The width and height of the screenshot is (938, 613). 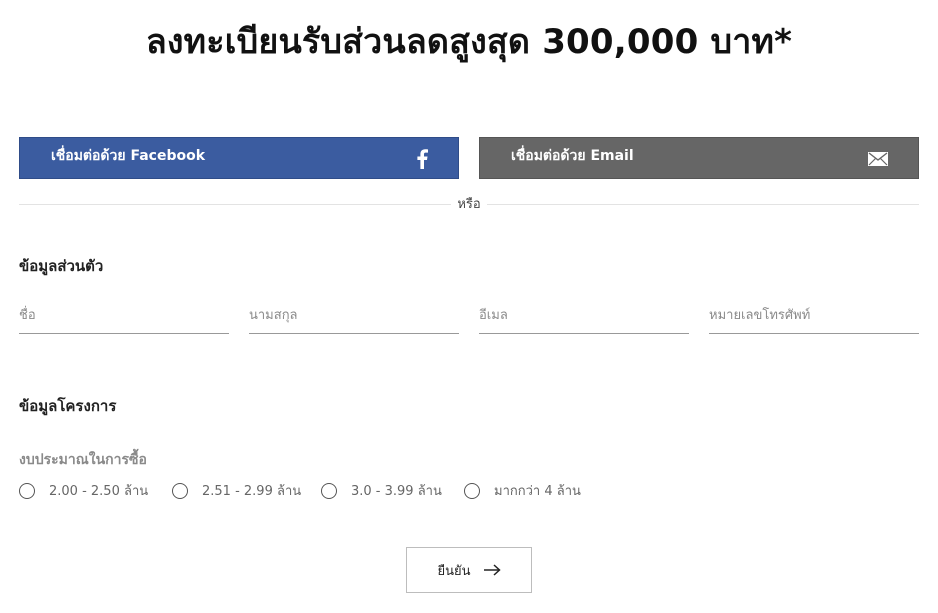 I want to click on phone-field, so click(x=814, y=319).